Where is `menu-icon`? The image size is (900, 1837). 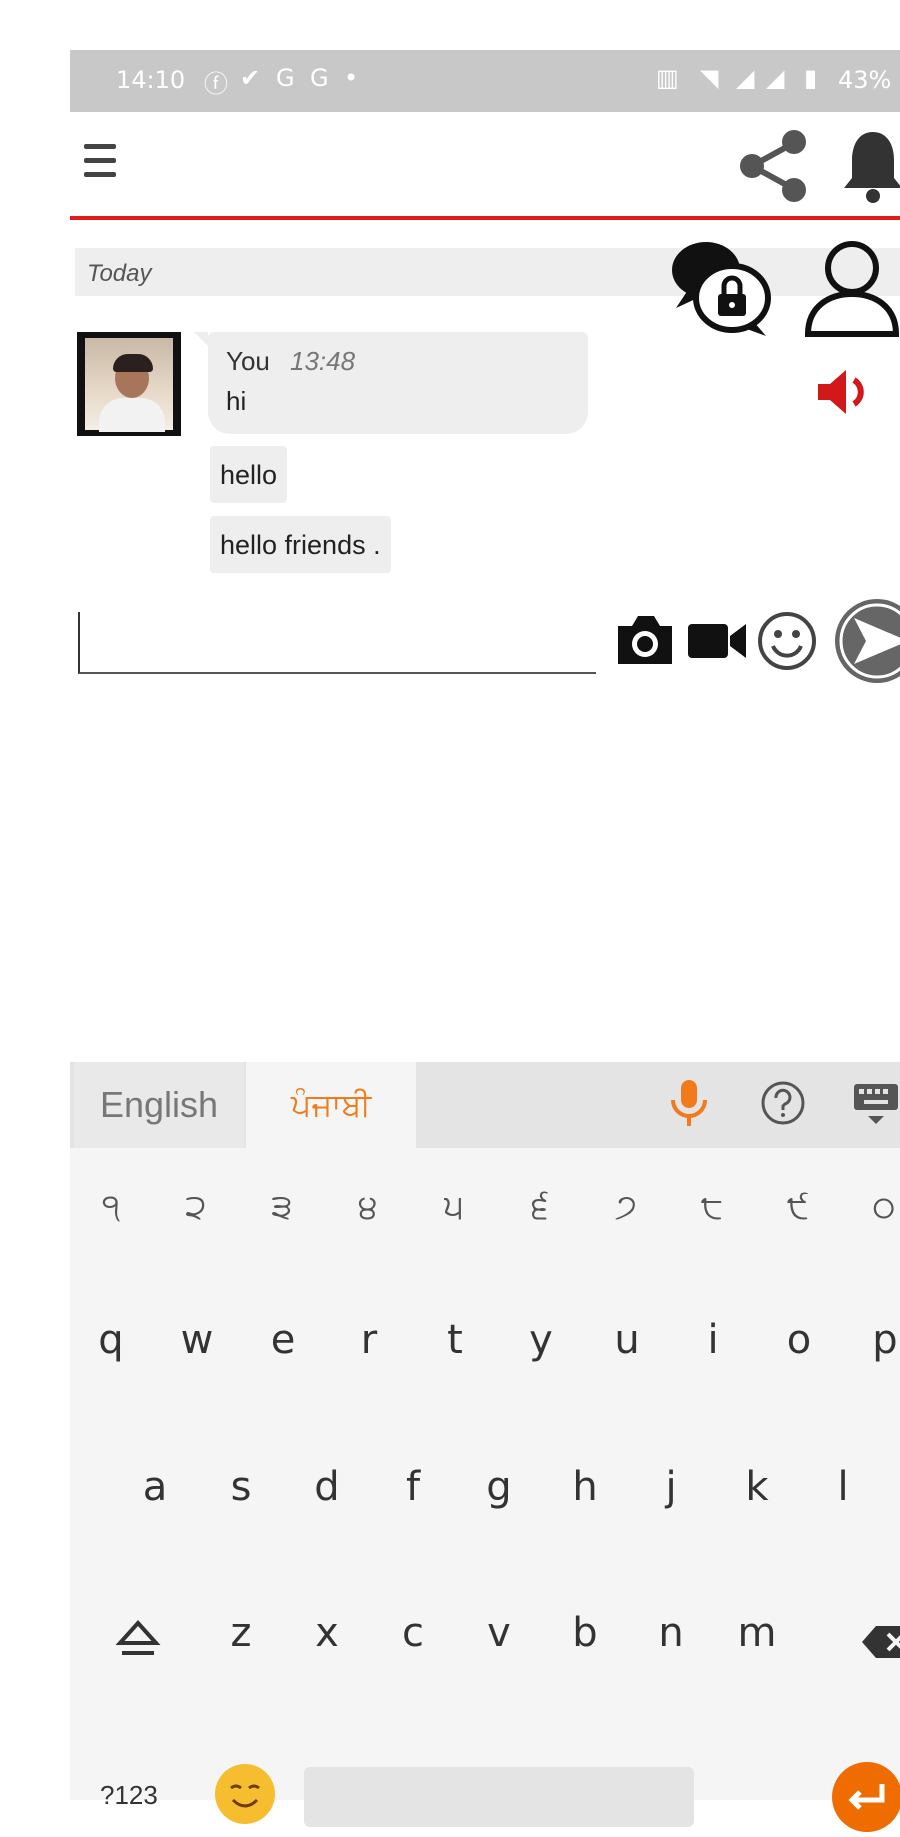
menu-icon is located at coordinates (100, 164).